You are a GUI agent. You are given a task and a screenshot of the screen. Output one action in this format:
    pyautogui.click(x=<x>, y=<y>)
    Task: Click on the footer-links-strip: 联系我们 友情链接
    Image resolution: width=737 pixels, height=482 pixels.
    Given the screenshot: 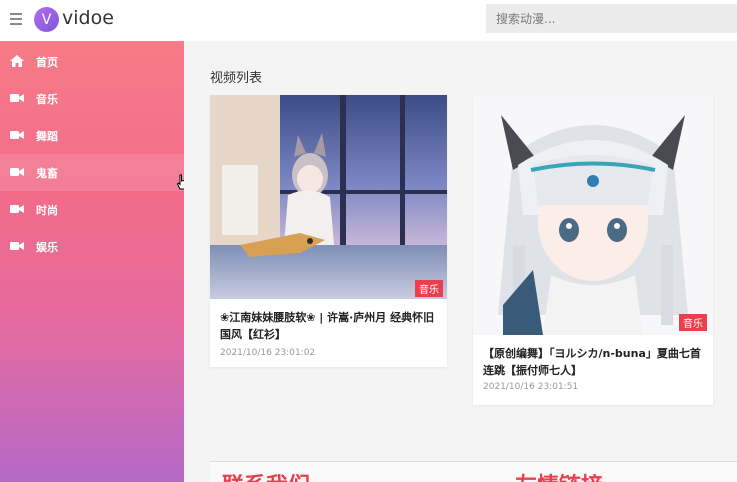 What is the action you would take?
    pyautogui.click(x=473, y=471)
    